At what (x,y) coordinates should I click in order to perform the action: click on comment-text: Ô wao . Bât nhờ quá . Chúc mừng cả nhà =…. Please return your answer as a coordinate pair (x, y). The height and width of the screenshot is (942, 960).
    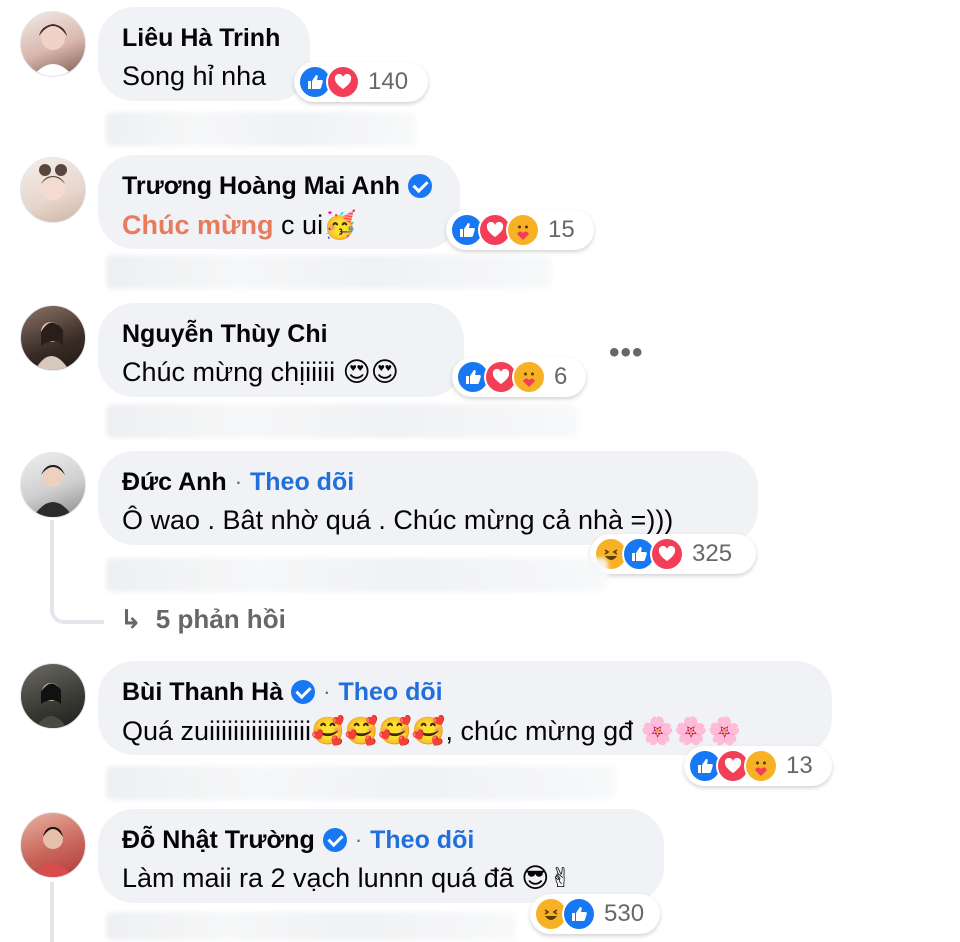
    Looking at the image, I should click on (398, 520).